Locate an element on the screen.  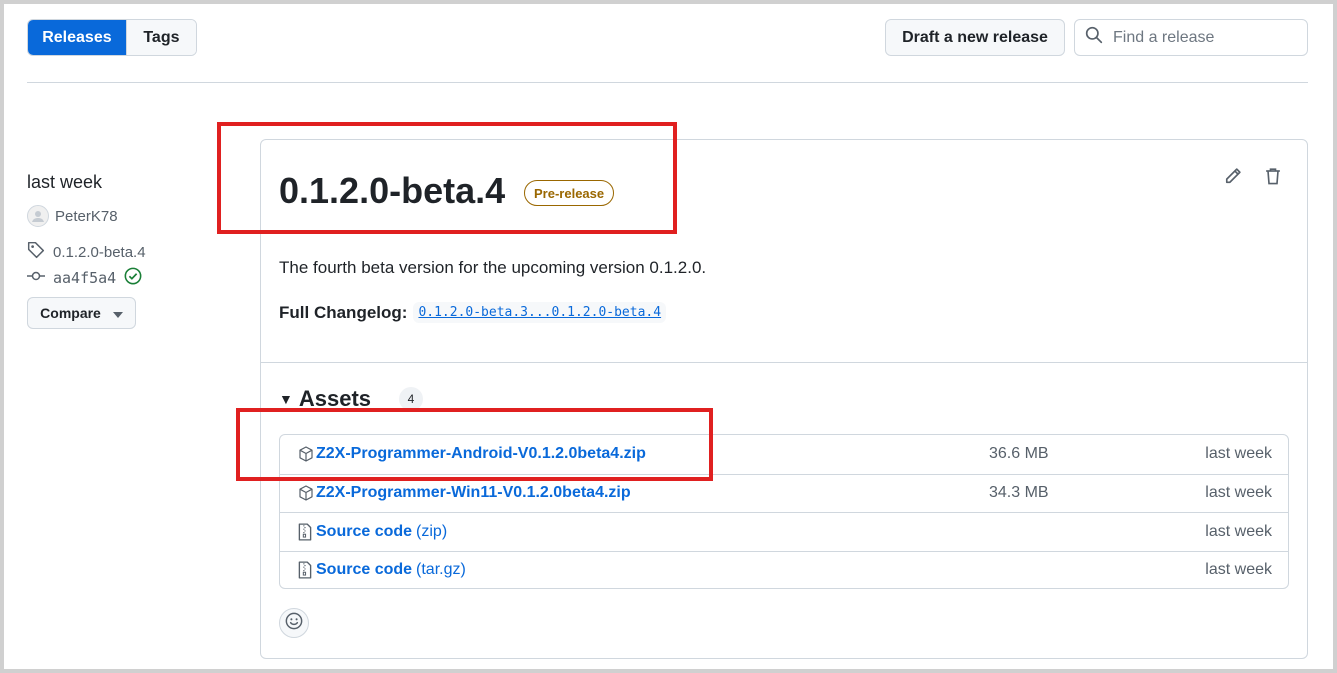
add-reaction-button is located at coordinates (294, 623).